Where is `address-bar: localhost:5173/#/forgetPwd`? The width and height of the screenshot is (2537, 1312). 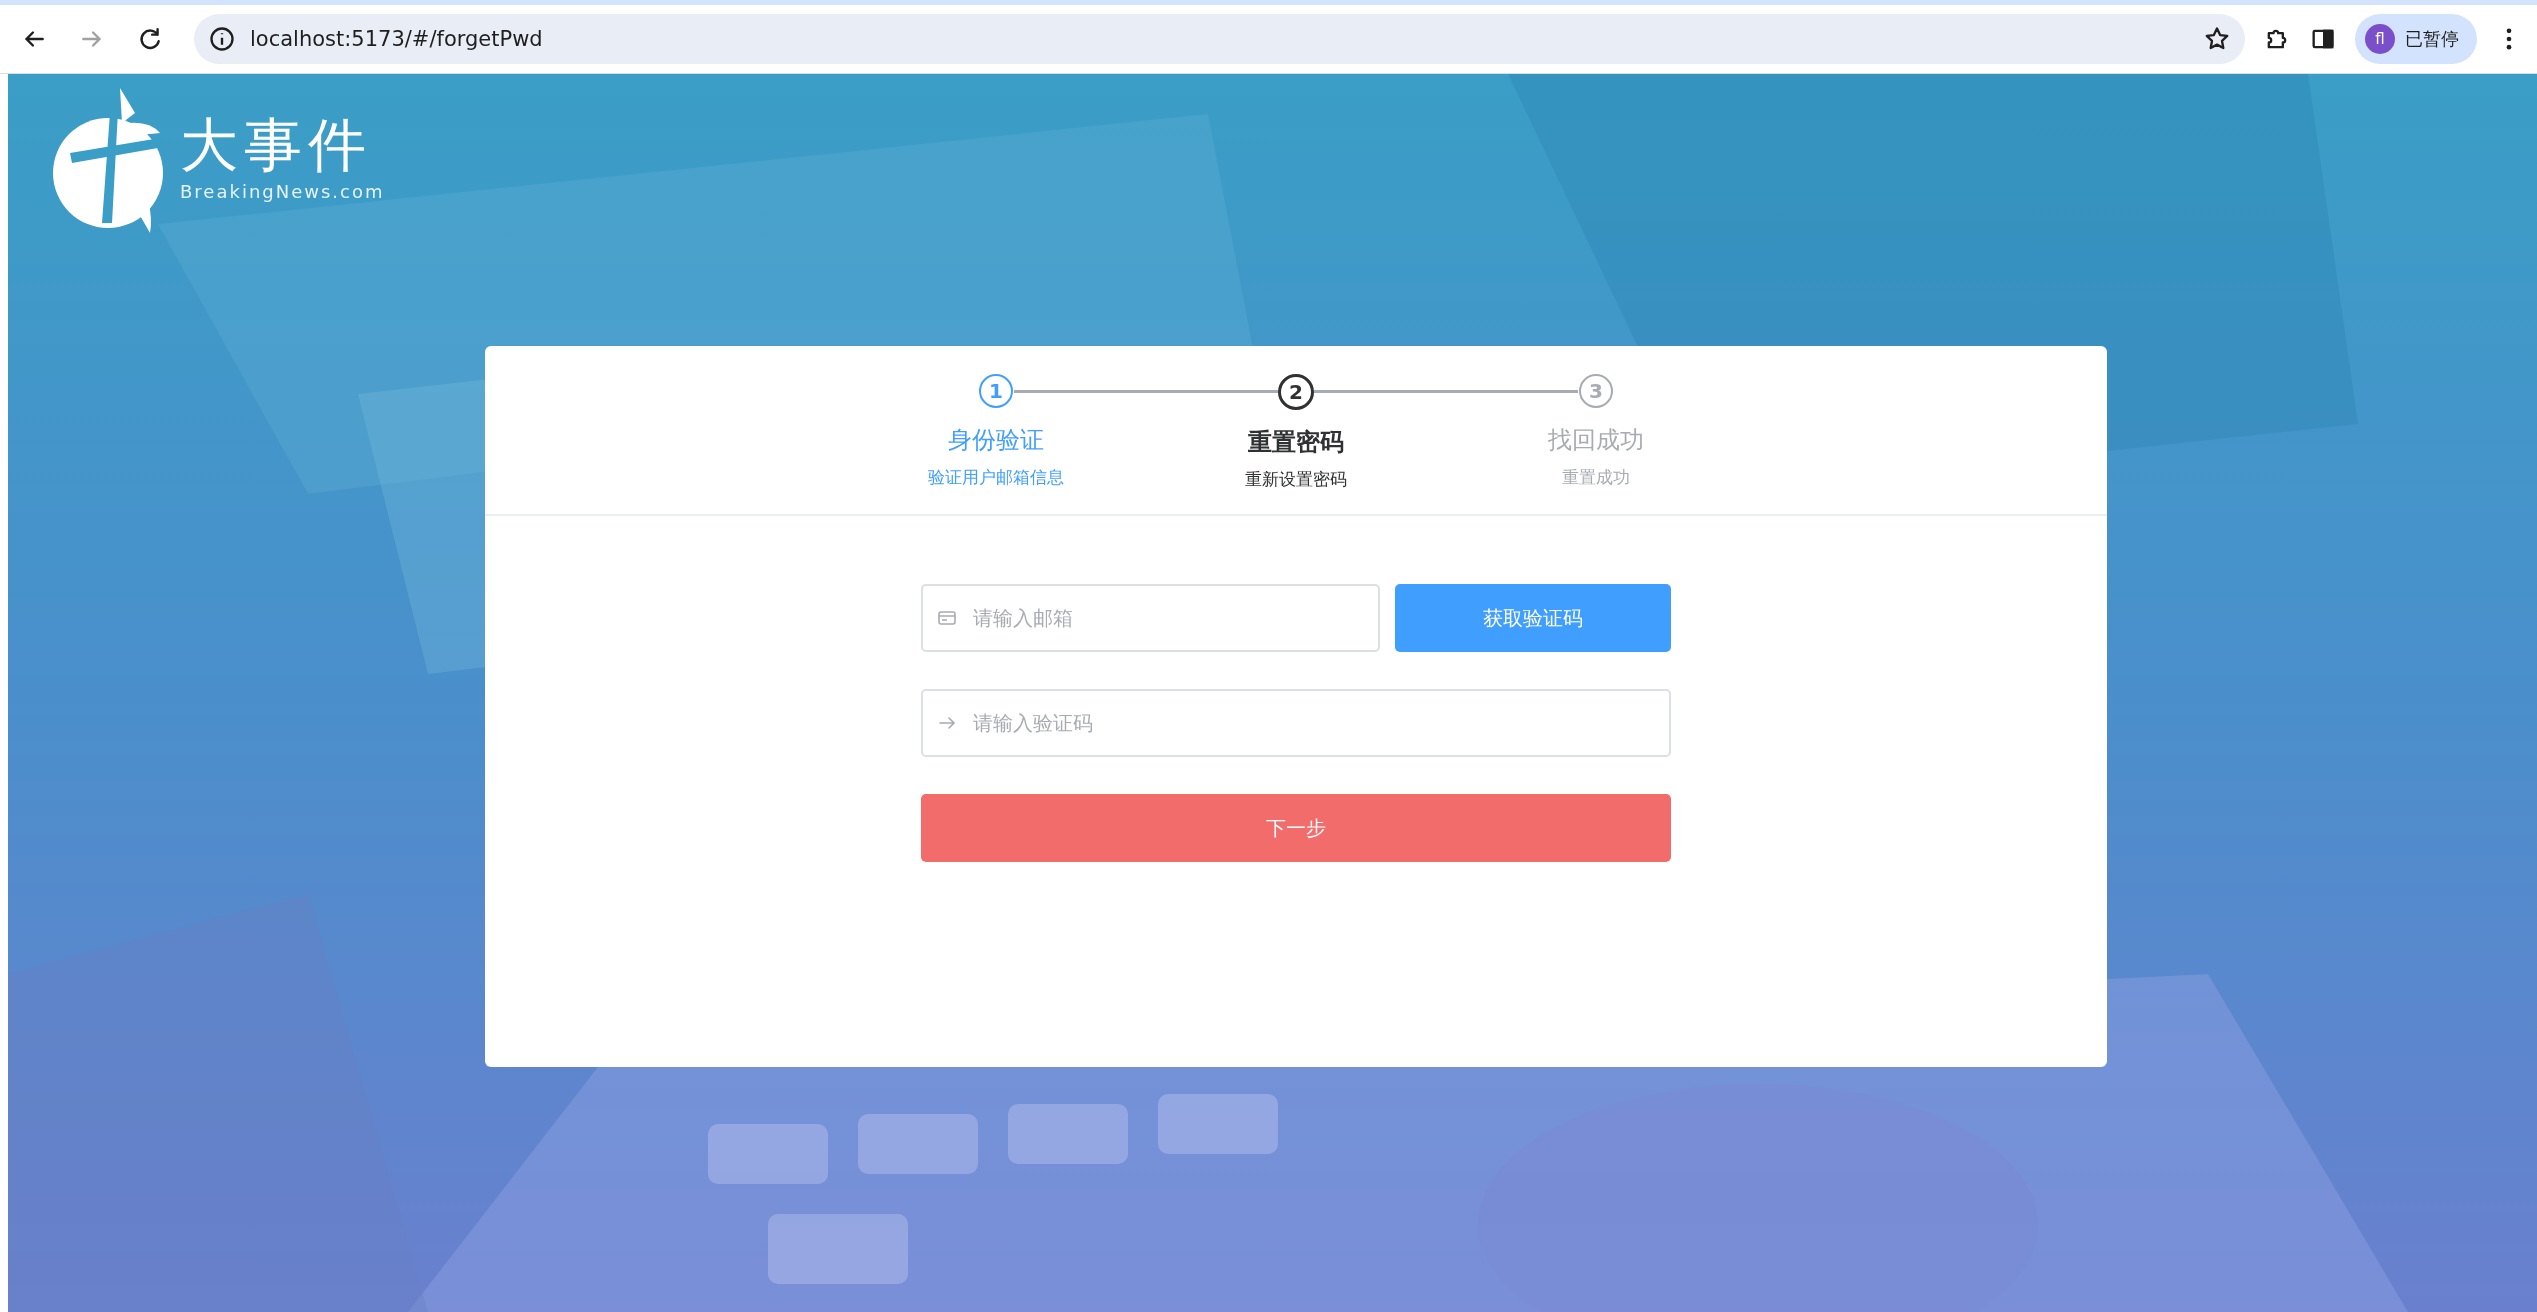 address-bar: localhost:5173/#/forgetPwd is located at coordinates (1219, 39).